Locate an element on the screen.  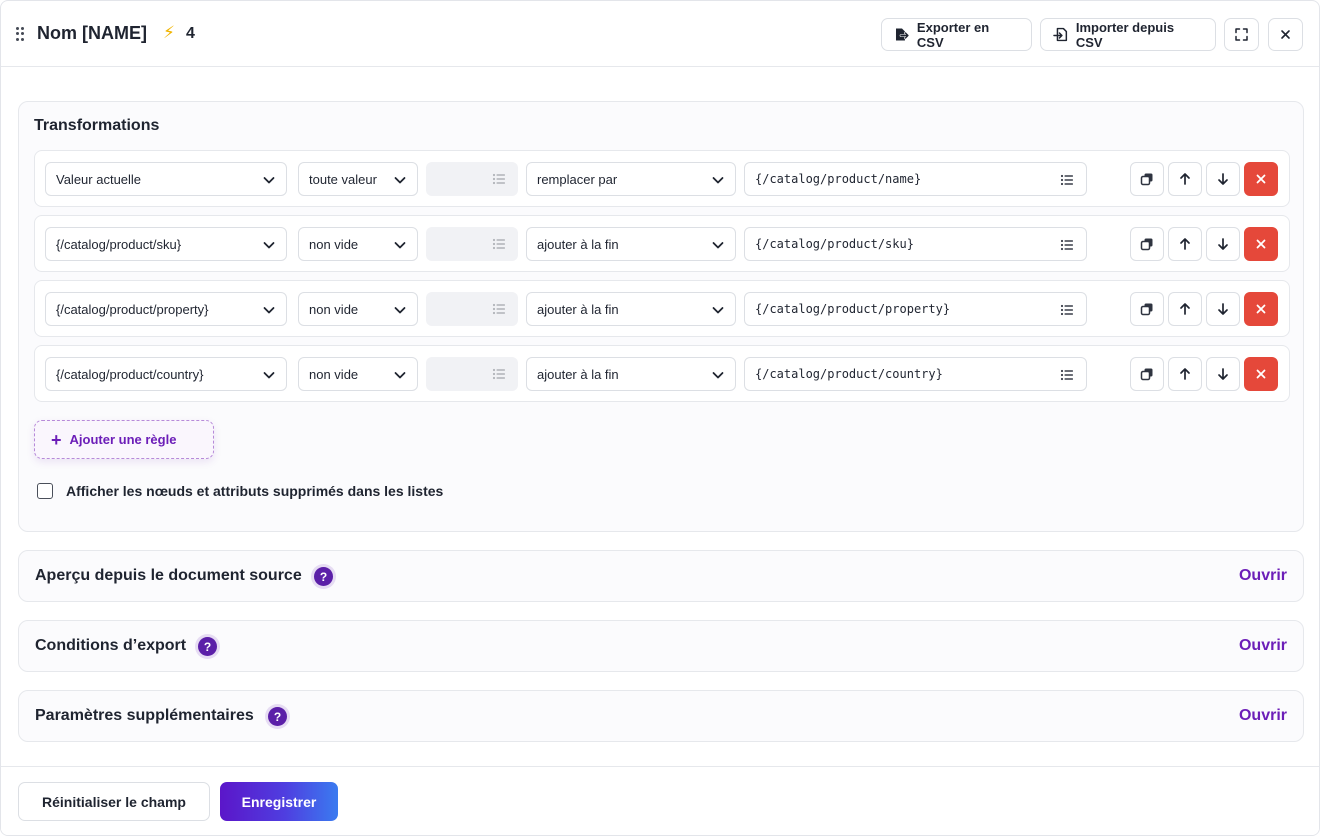
action-select-value: remplacer par is located at coordinates (577, 179).